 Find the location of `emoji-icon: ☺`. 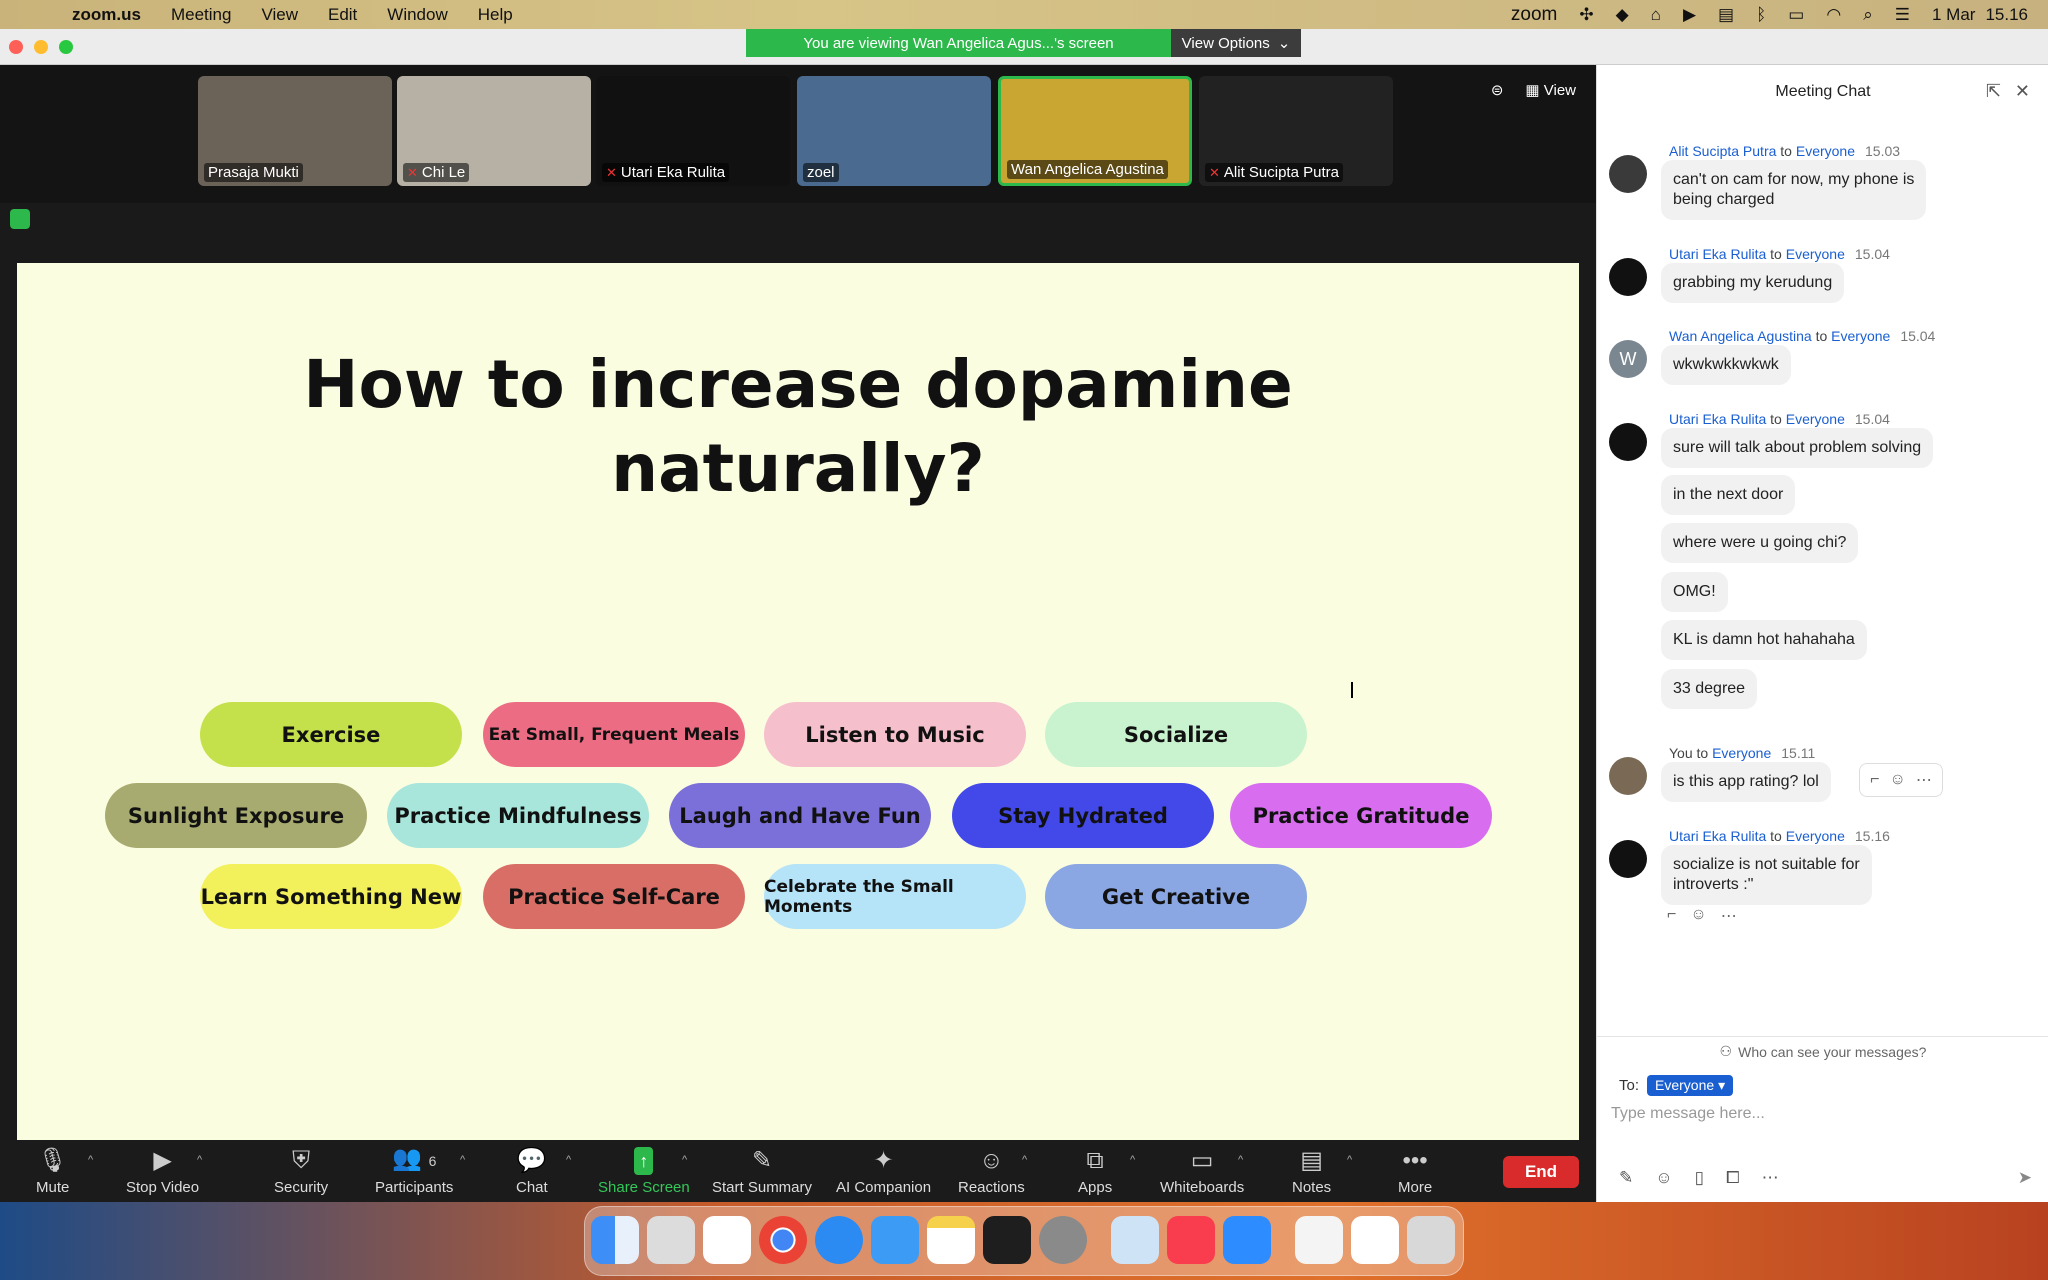

emoji-icon: ☺ is located at coordinates (1663, 1178).